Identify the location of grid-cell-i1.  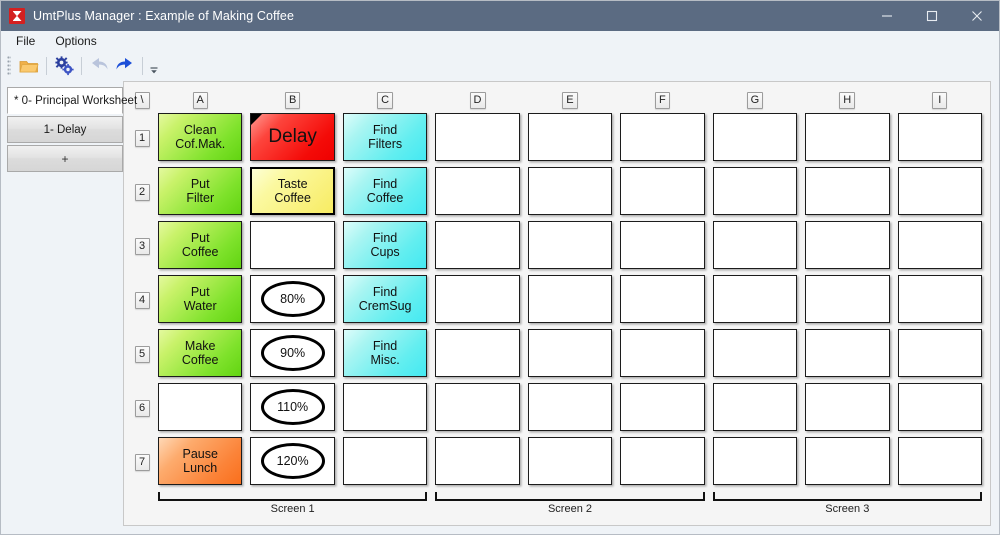
(939, 137).